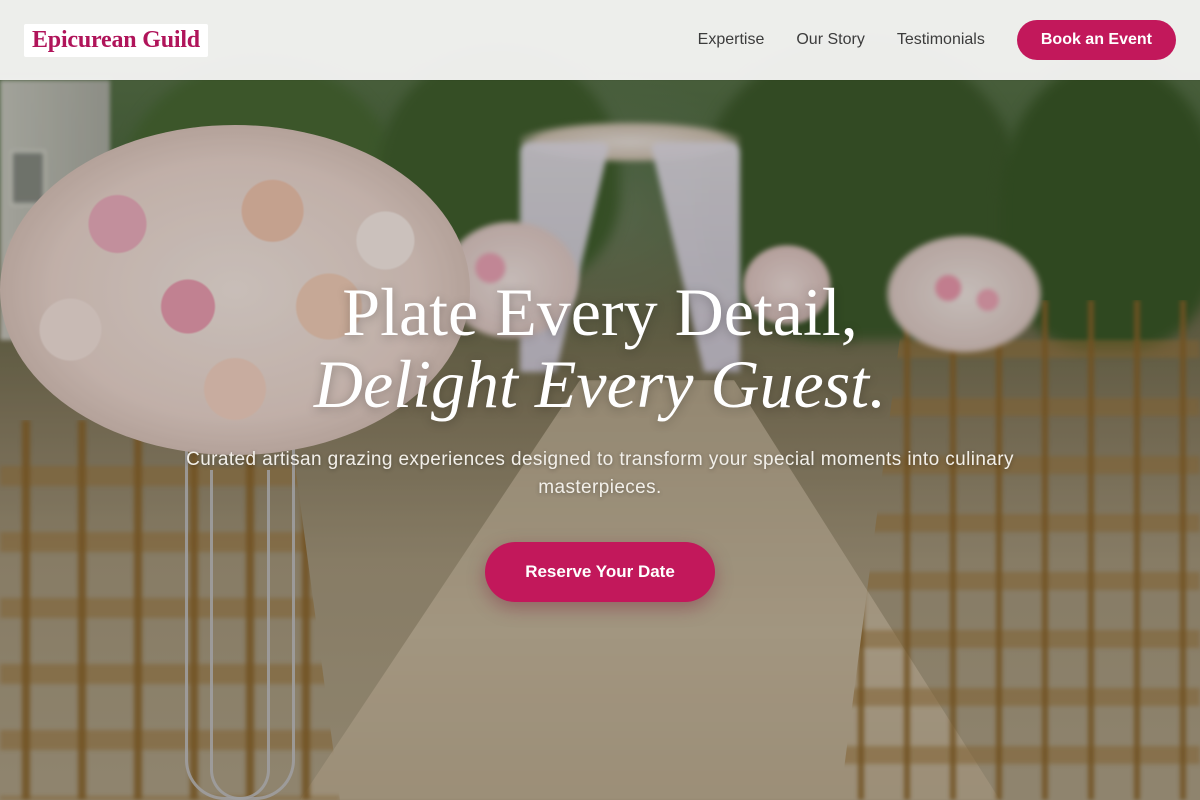  Describe the element at coordinates (116, 40) in the screenshot. I see `site-logo: Epicurean Guild` at that location.